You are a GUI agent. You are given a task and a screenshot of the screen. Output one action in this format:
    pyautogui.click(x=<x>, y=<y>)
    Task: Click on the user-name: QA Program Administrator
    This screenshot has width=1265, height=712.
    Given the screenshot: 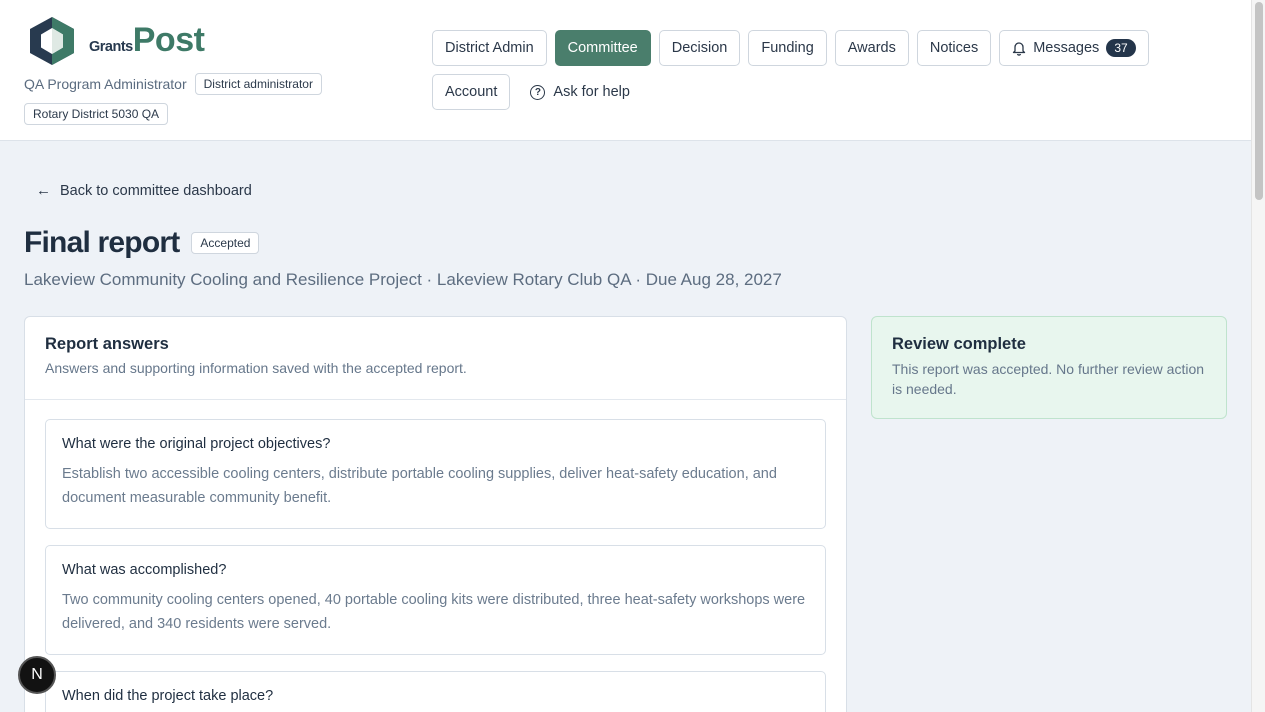 What is the action you would take?
    pyautogui.click(x=105, y=84)
    